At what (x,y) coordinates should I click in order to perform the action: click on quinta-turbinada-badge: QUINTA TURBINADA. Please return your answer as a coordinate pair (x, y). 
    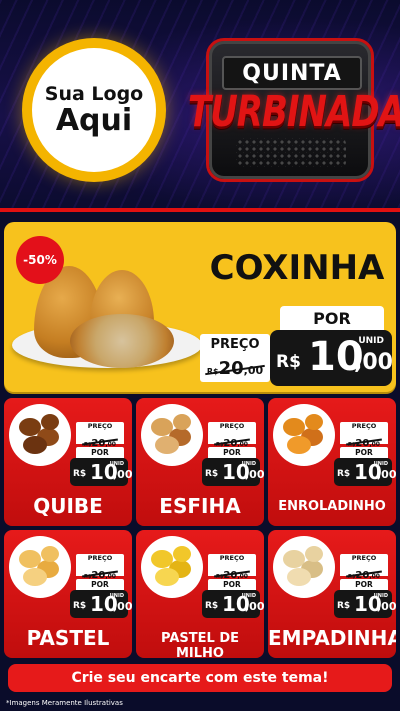
    Looking at the image, I should click on (294, 110).